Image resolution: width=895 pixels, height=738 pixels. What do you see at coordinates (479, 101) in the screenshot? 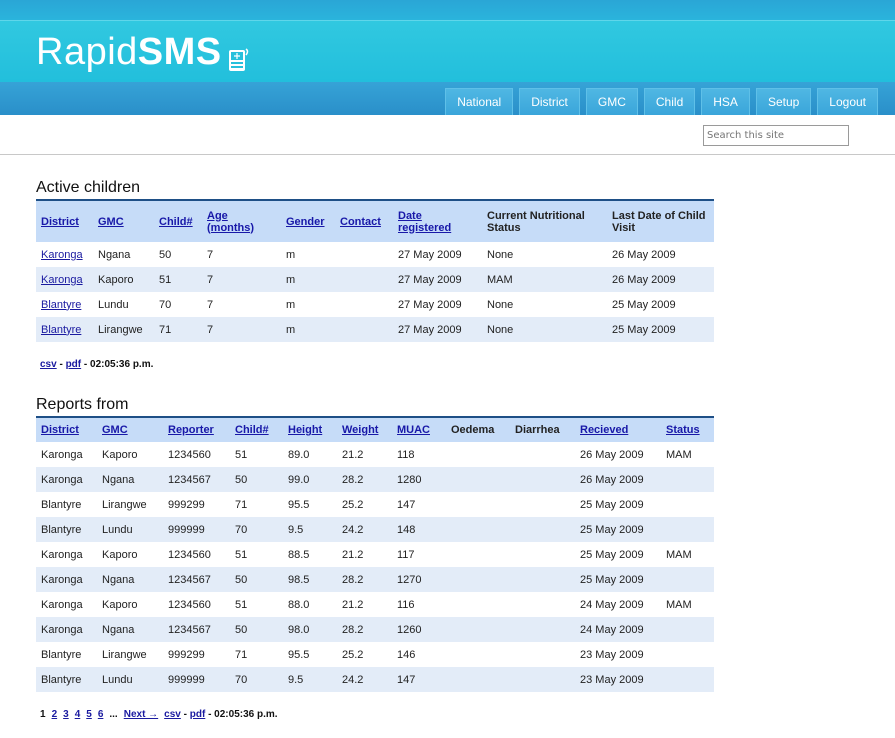
I see `nav-national: National` at bounding box center [479, 101].